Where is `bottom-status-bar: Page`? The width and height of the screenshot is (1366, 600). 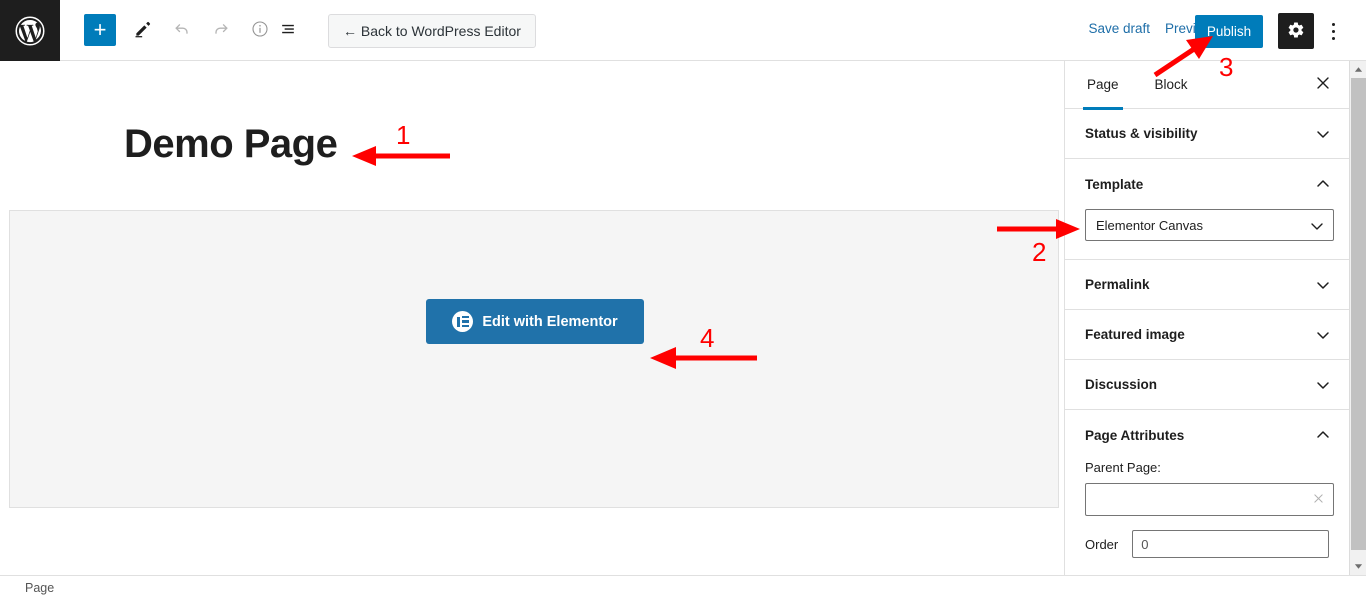
bottom-status-bar: Page is located at coordinates (683, 587).